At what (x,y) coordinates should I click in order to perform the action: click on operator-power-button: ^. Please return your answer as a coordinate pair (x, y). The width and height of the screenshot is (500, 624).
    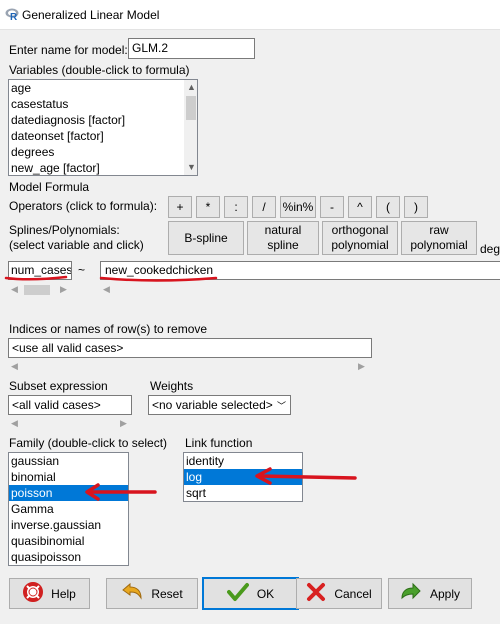
    Looking at the image, I should click on (360, 207).